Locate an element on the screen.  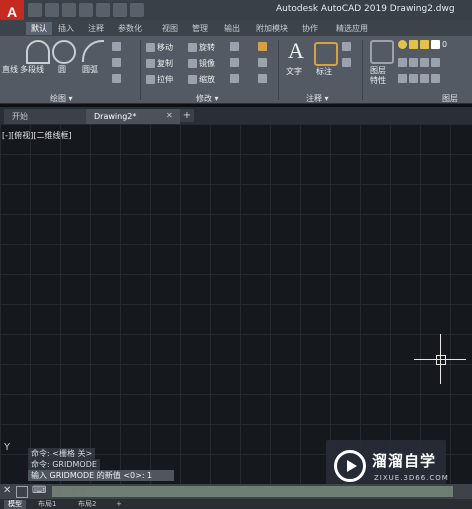
tab-addins: 附加模块 is located at coordinates (272, 28).